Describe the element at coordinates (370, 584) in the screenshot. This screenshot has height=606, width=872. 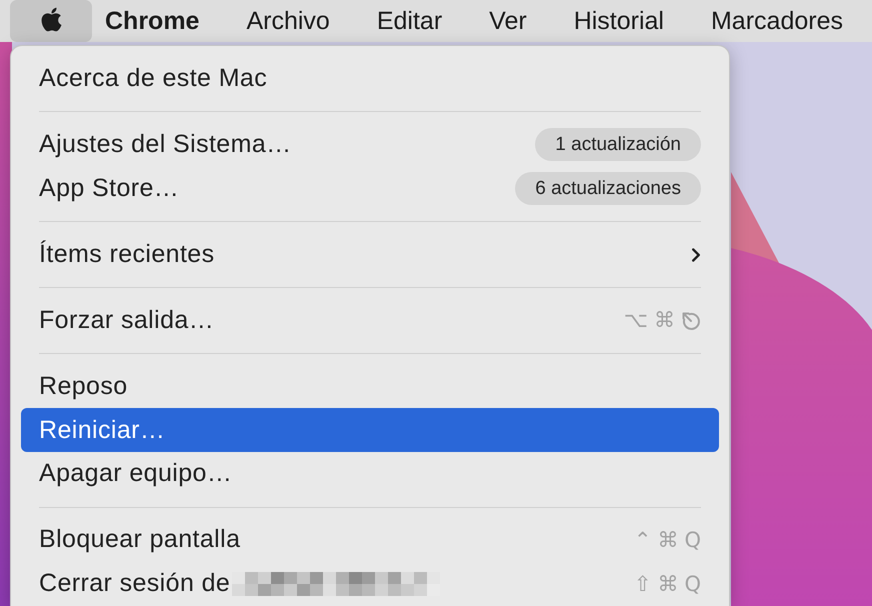
I see `menu-item: Cerrar sesión de ⇧ ⌘ Q` at that location.